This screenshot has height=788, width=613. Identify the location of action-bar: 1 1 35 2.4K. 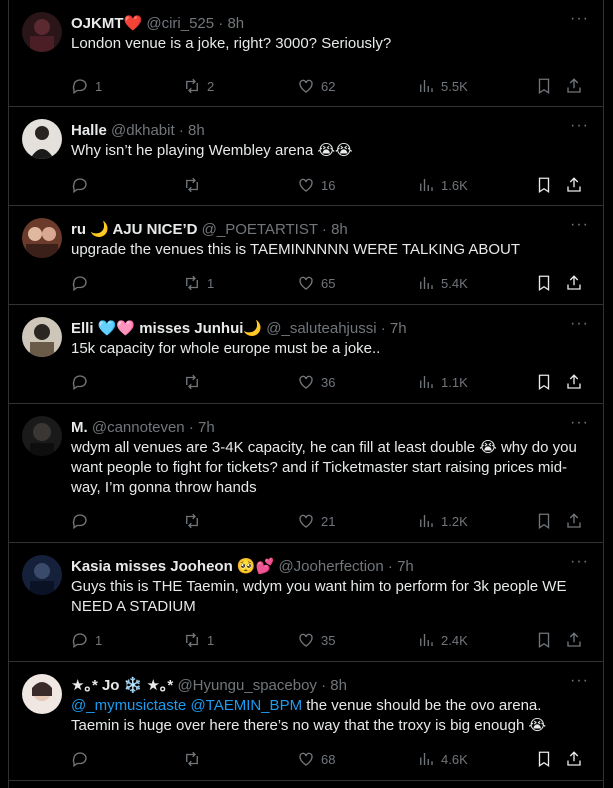
(330, 641).